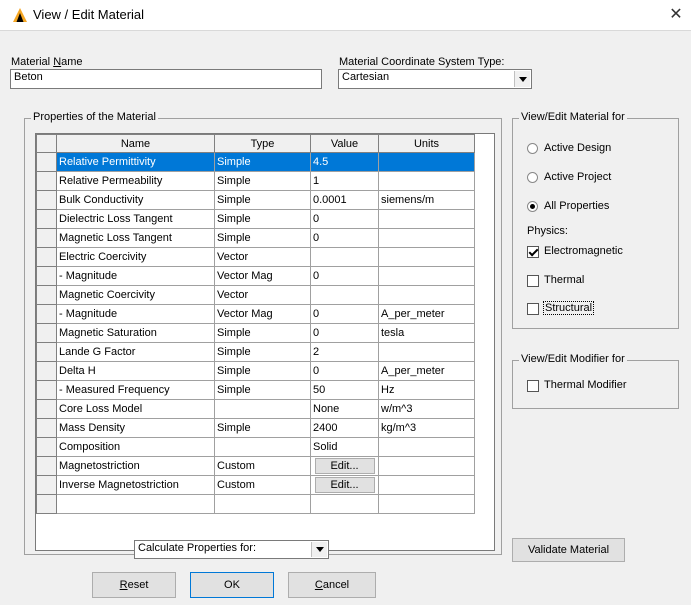 The width and height of the screenshot is (691, 605). What do you see at coordinates (255, 428) in the screenshot?
I see `table-row: Mass Density Simple 2400 kg/m^3` at bounding box center [255, 428].